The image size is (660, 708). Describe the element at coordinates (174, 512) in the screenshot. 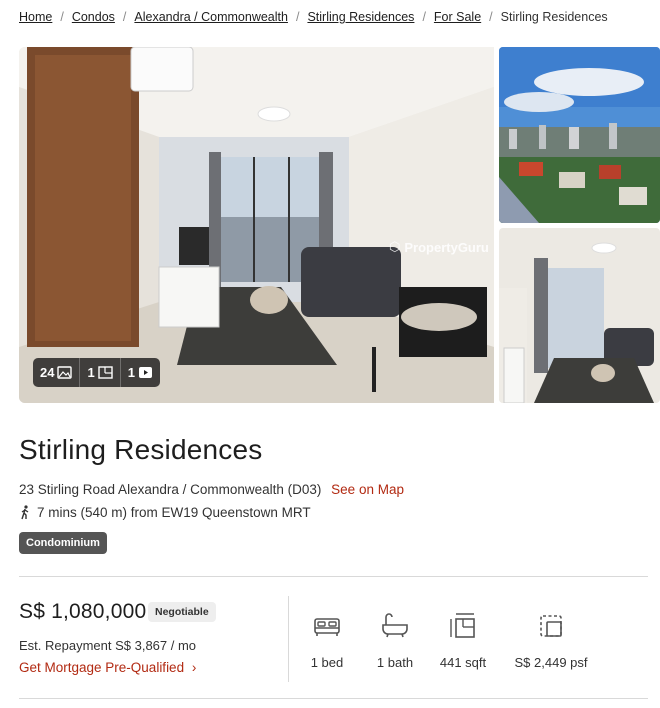

I see `mrt-distance: 7 mins (540 m) from EW19 Queenstown MRT` at that location.